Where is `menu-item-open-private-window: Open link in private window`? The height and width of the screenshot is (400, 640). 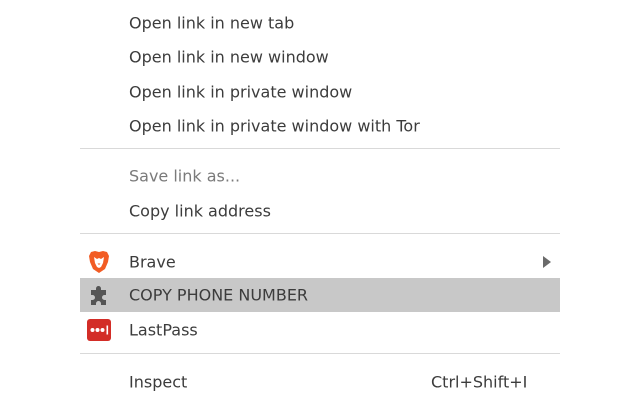 menu-item-open-private-window: Open link in private window is located at coordinates (320, 92).